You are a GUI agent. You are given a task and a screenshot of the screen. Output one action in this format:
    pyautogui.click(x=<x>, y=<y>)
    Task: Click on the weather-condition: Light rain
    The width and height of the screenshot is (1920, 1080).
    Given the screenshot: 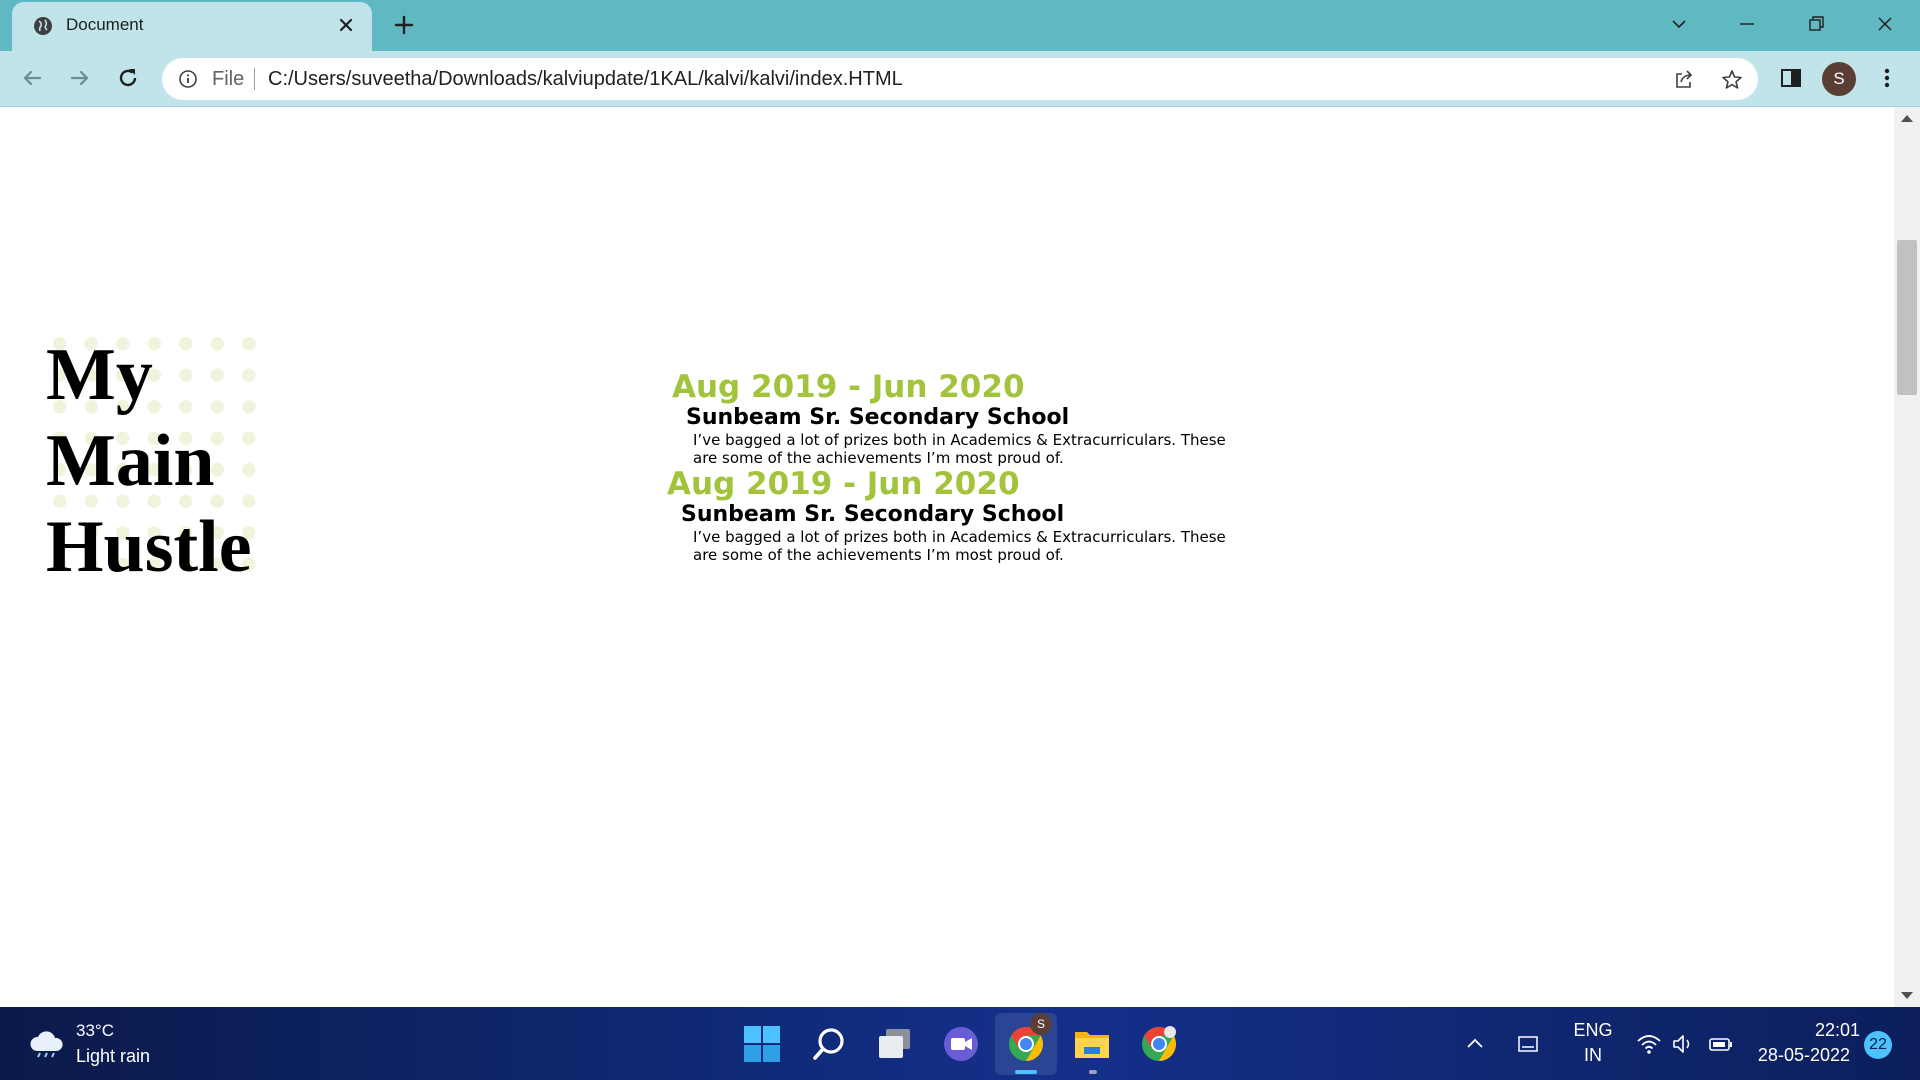 What is the action you would take?
    pyautogui.click(x=113, y=1056)
    